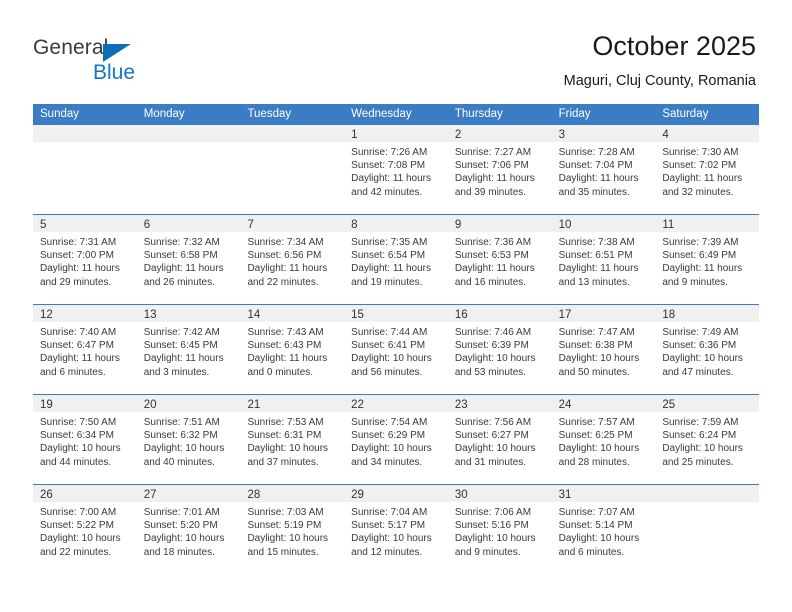  Describe the element at coordinates (77, 436) in the screenshot. I see `sunset-text: Sunset: 6:34 PM` at that location.